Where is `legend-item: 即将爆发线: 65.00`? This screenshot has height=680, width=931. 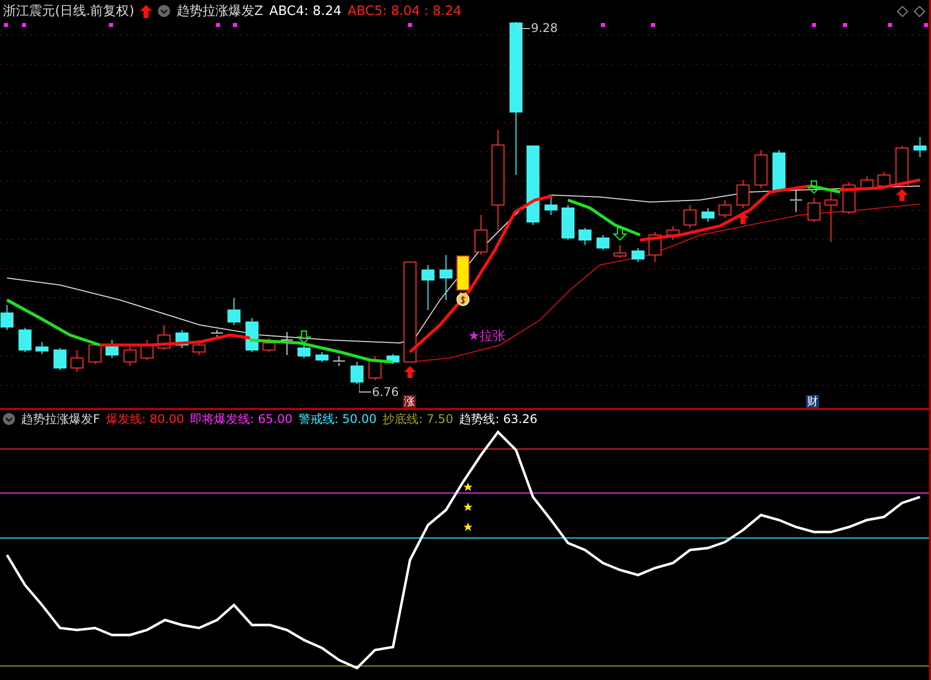 legend-item: 即将爆发线: 65.00 is located at coordinates (241, 419).